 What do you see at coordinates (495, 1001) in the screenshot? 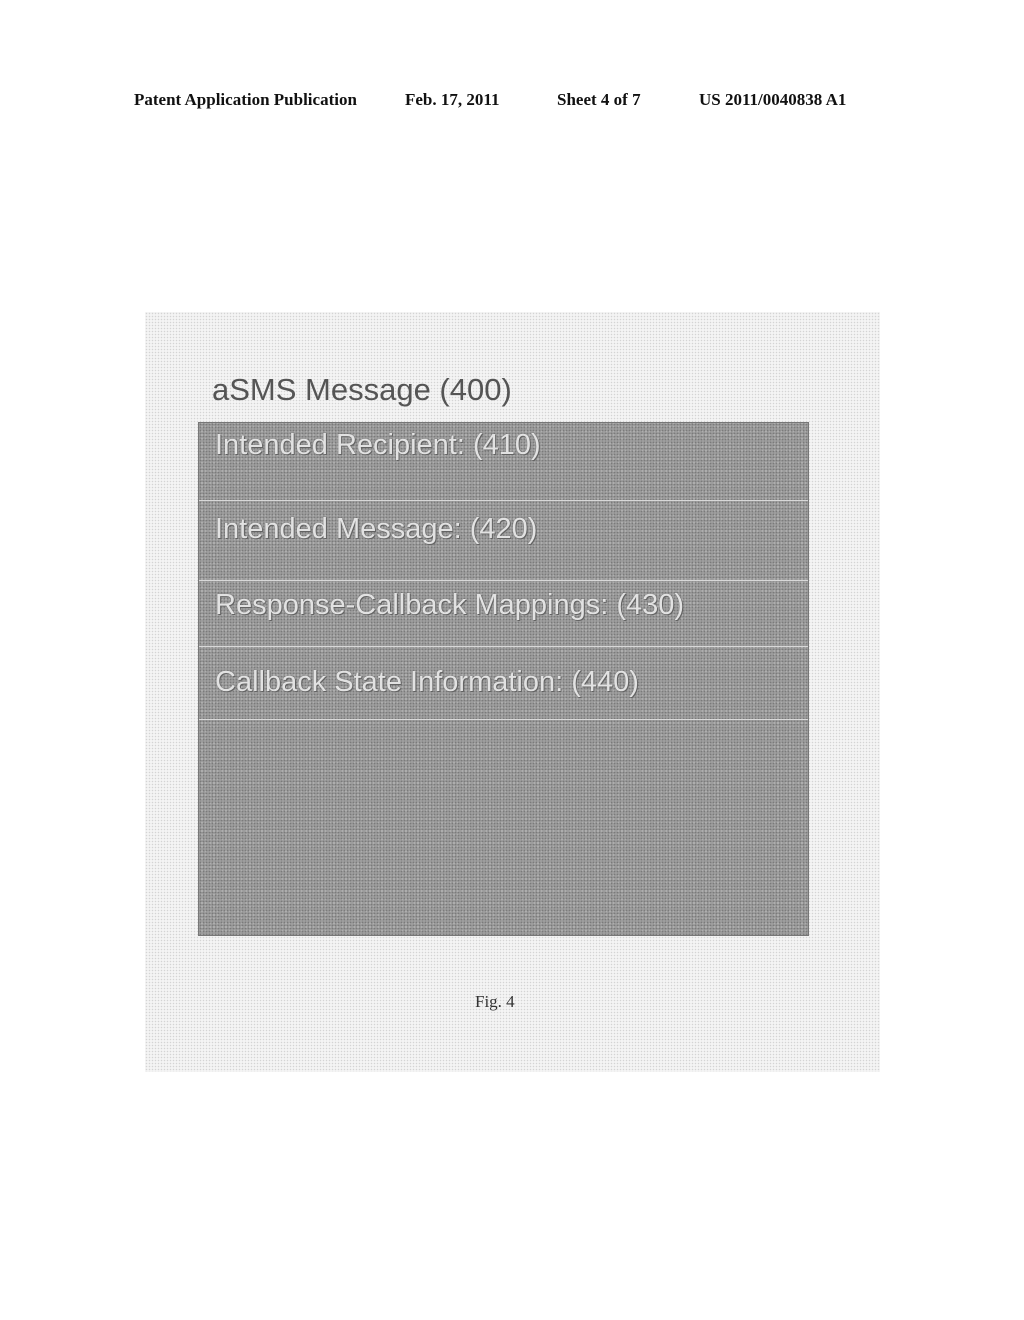
I see `figure-caption: Fig. 4` at bounding box center [495, 1001].